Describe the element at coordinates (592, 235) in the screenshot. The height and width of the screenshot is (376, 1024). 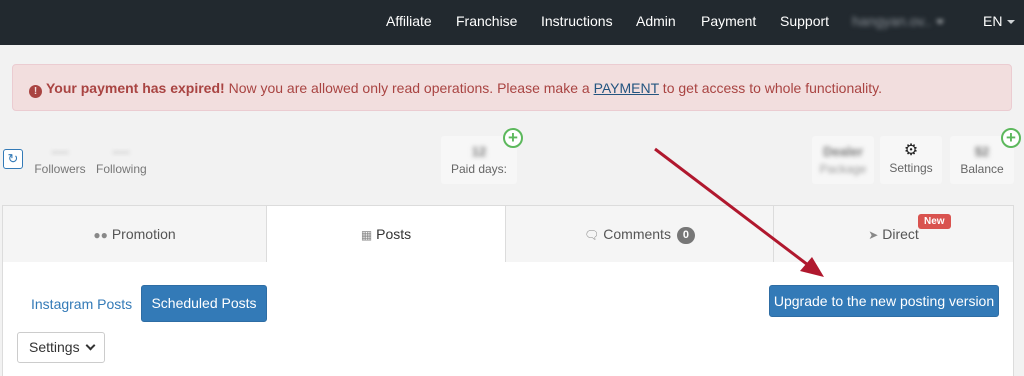
I see `comments-icon: 🗨` at that location.